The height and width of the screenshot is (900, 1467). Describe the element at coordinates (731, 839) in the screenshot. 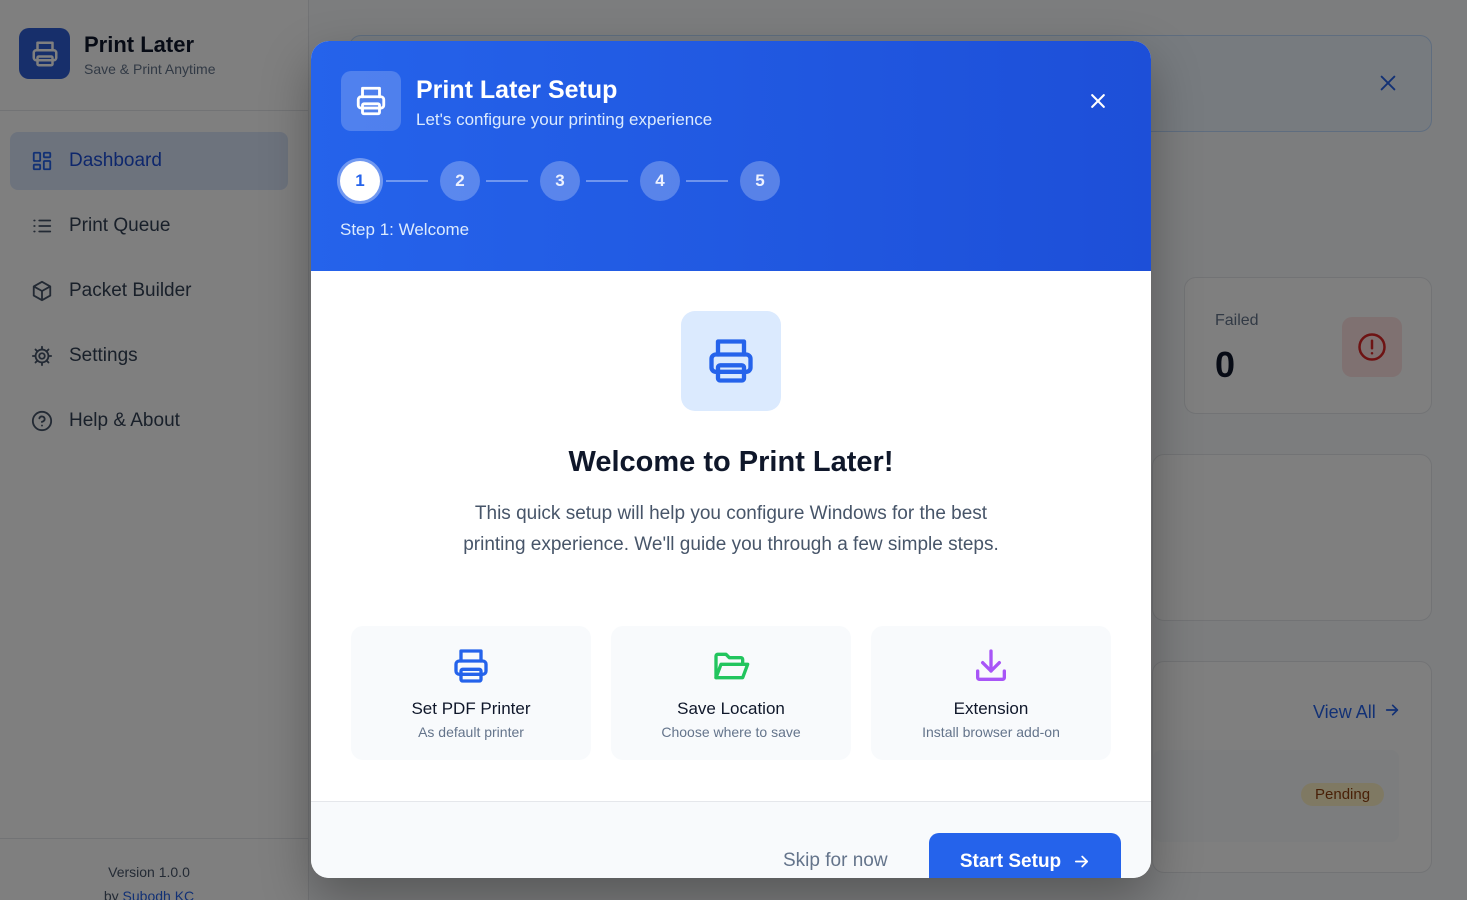

I see `modal-footer: Skip for now Start Setup` at that location.